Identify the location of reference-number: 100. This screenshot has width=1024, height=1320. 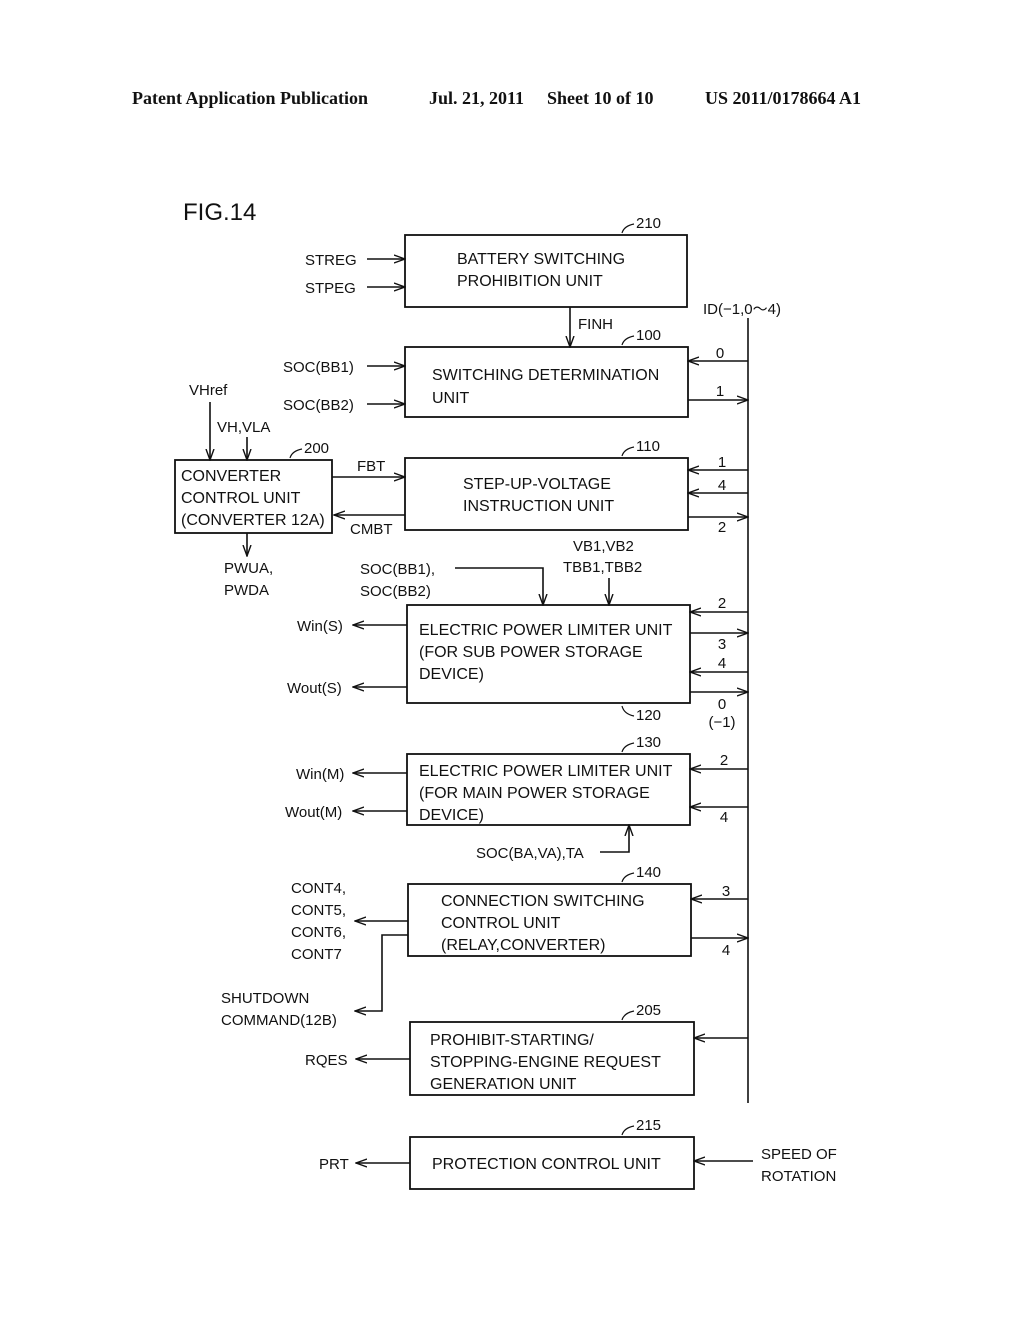
(648, 335).